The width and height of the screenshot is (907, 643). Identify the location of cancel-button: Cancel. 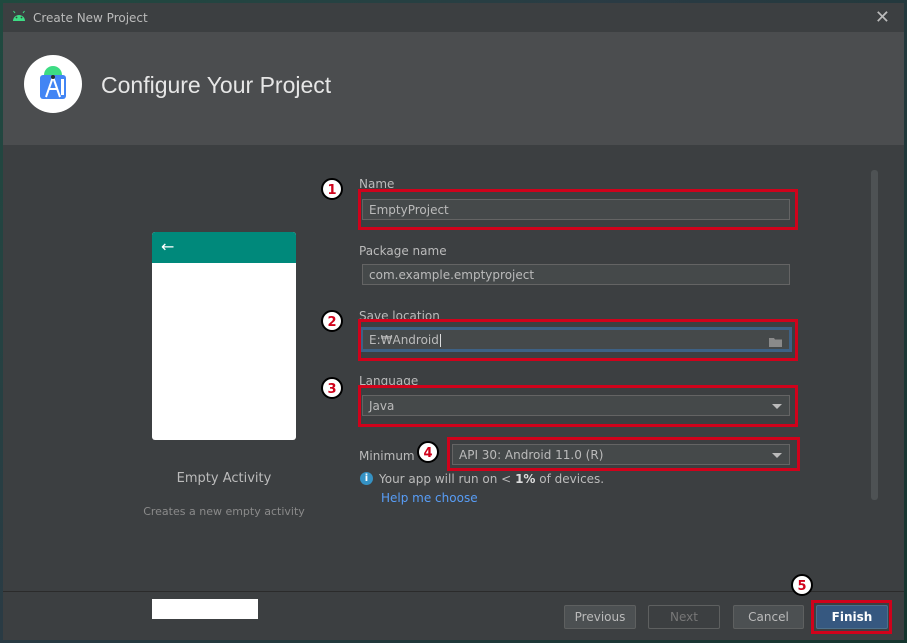
(768, 617).